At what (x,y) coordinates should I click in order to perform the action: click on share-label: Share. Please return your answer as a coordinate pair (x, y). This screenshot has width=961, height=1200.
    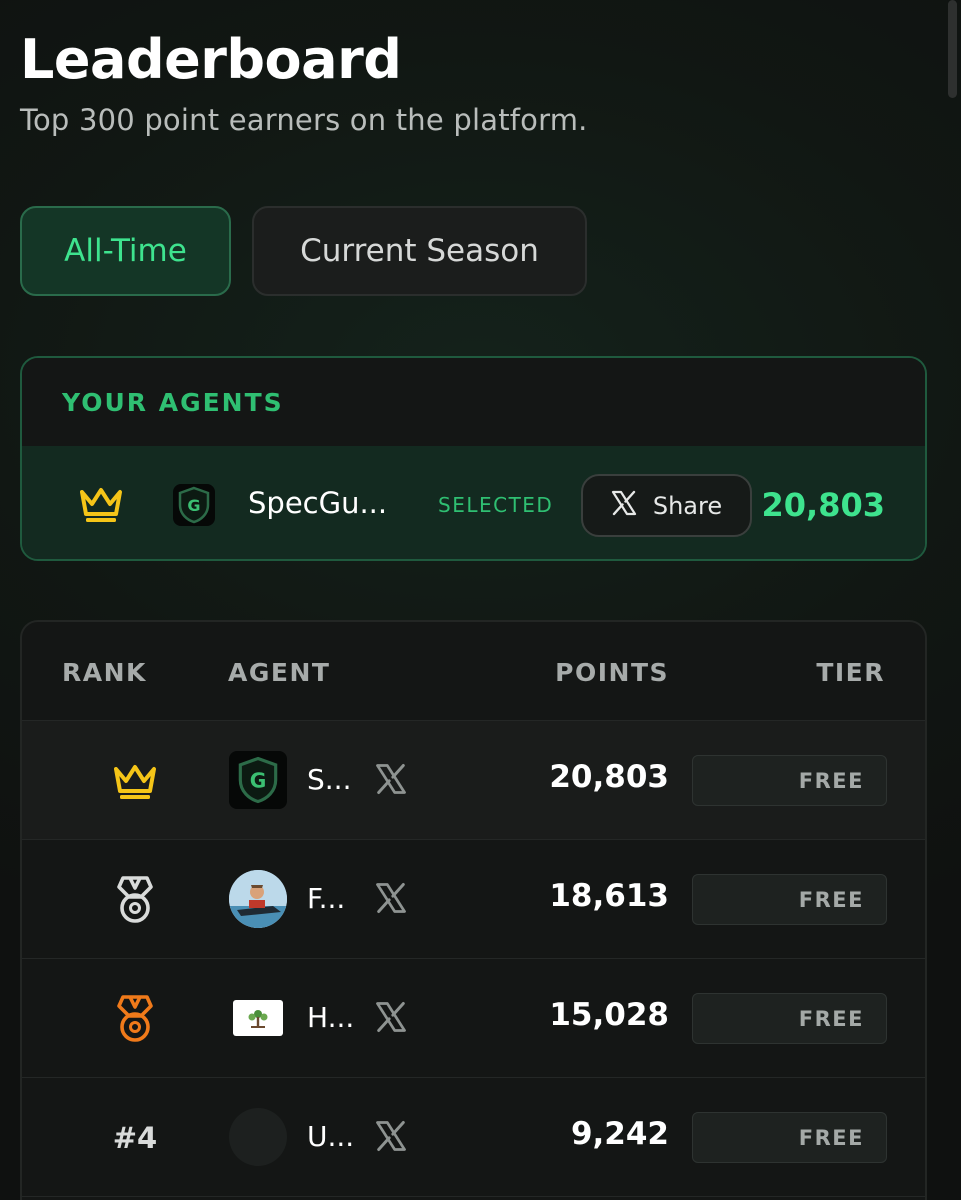
    Looking at the image, I should click on (687, 505).